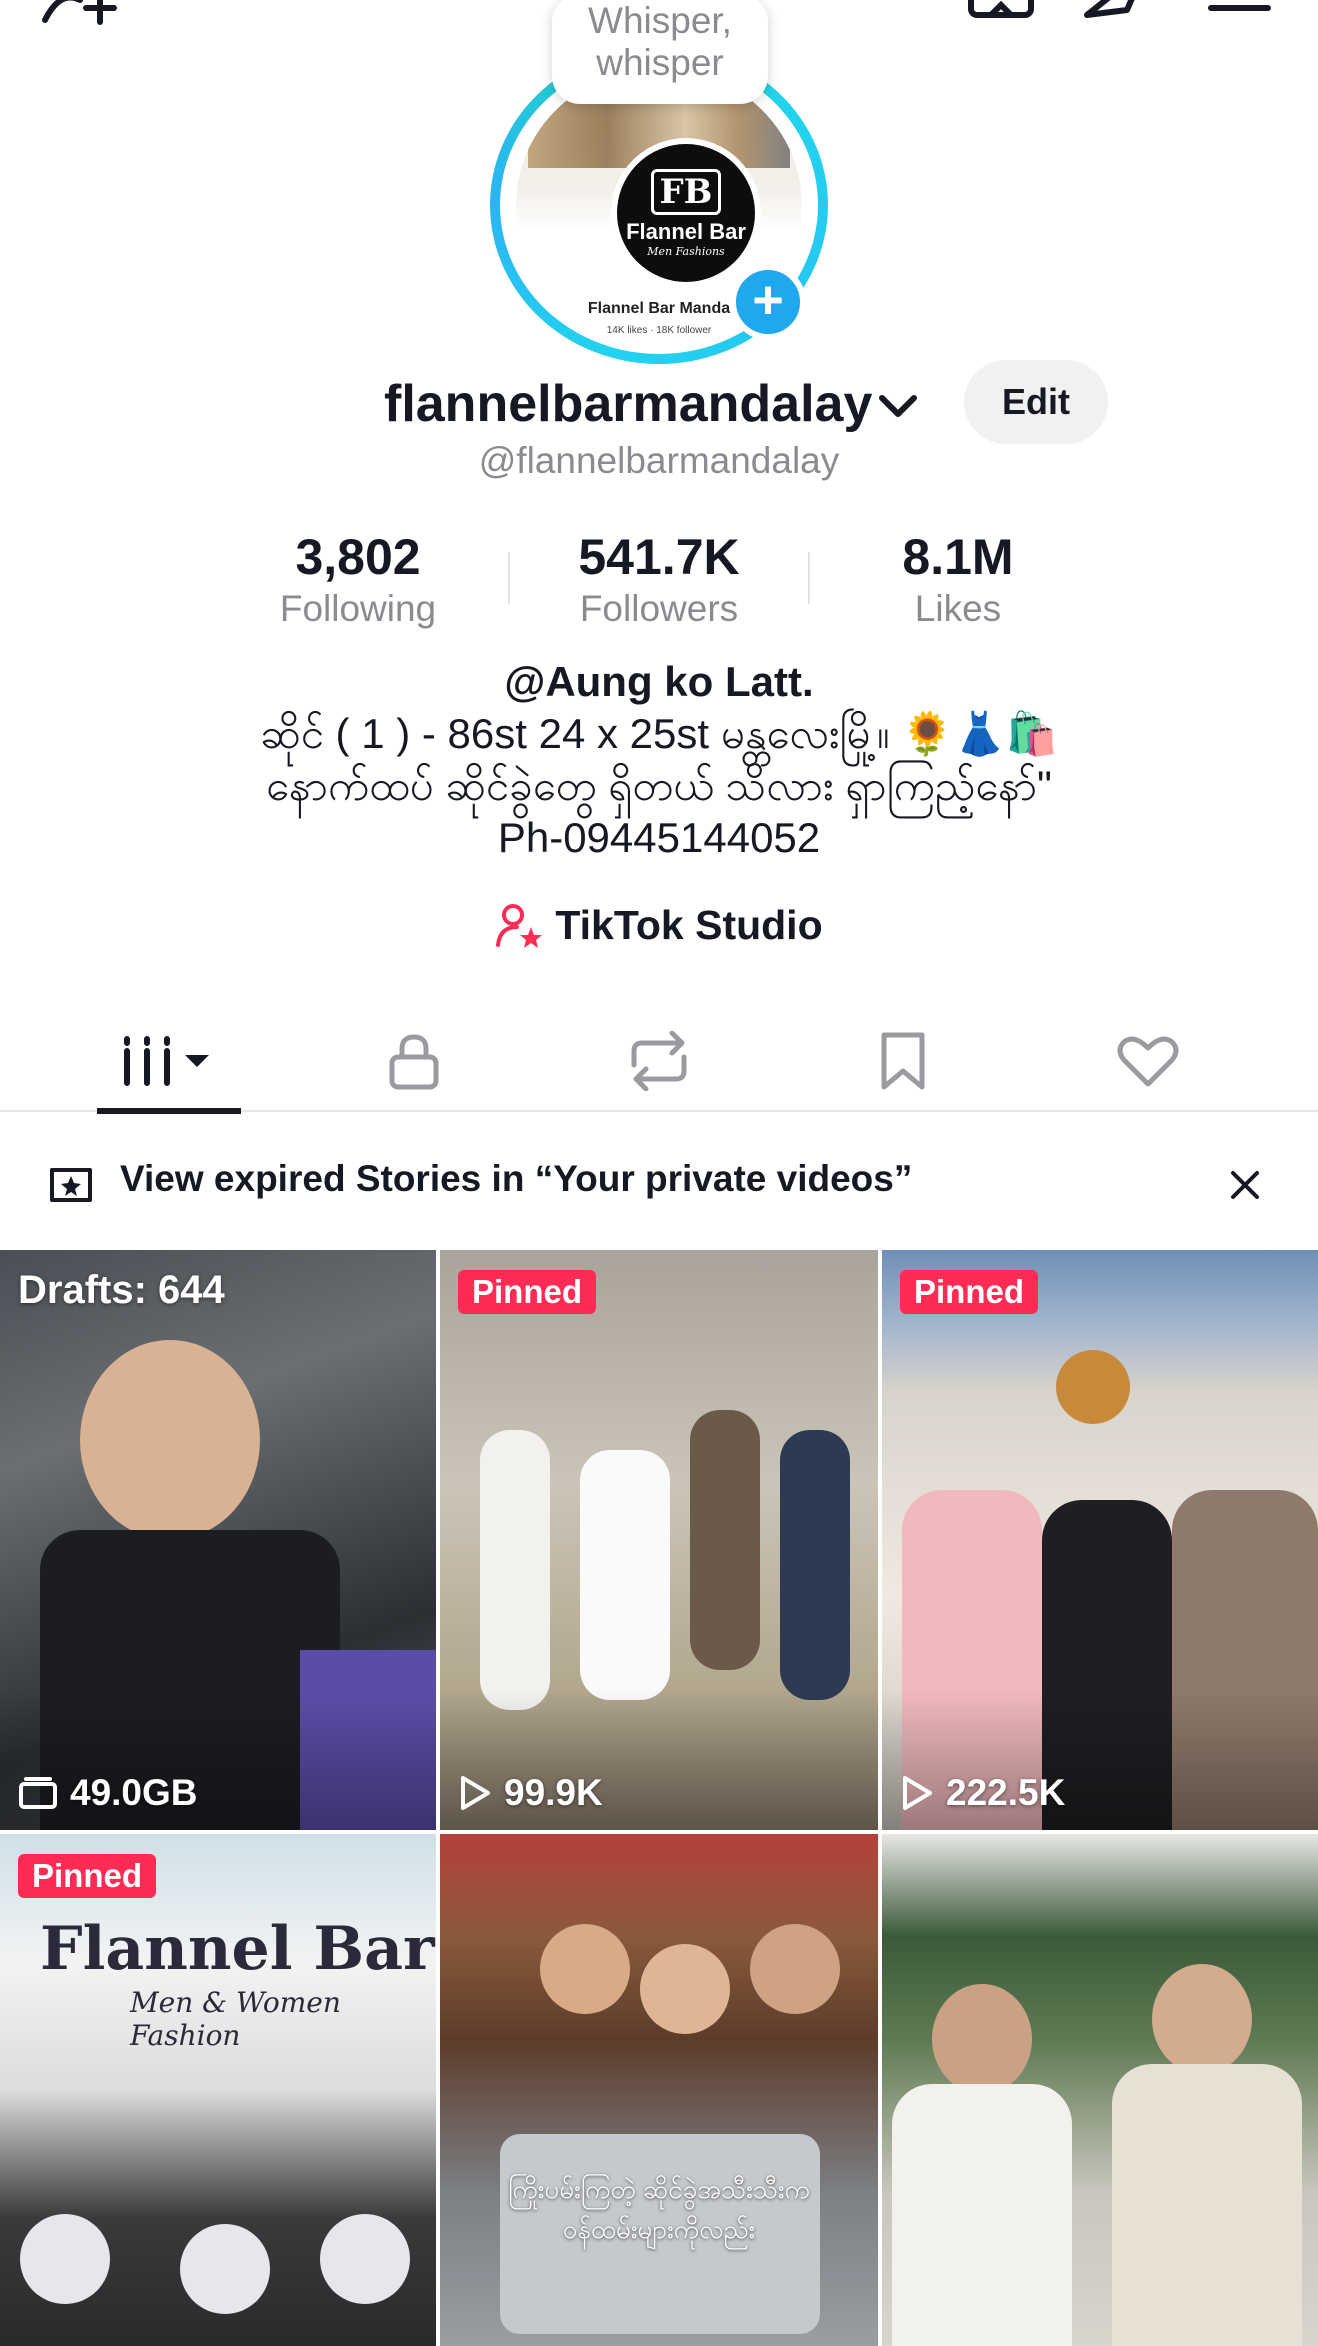  What do you see at coordinates (218, 2090) in the screenshot?
I see `video-thumbnail: Flannel Bar Men & Women Fashion Pinned` at bounding box center [218, 2090].